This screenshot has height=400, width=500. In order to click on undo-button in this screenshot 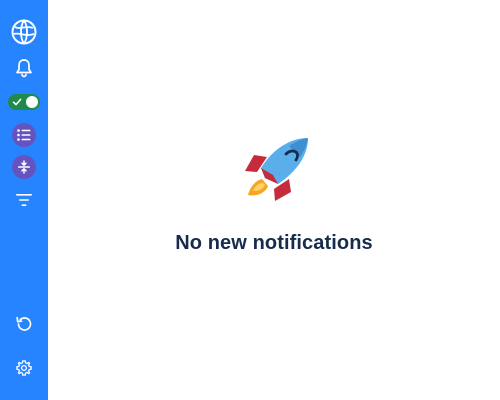, I will do `click(24, 324)`.